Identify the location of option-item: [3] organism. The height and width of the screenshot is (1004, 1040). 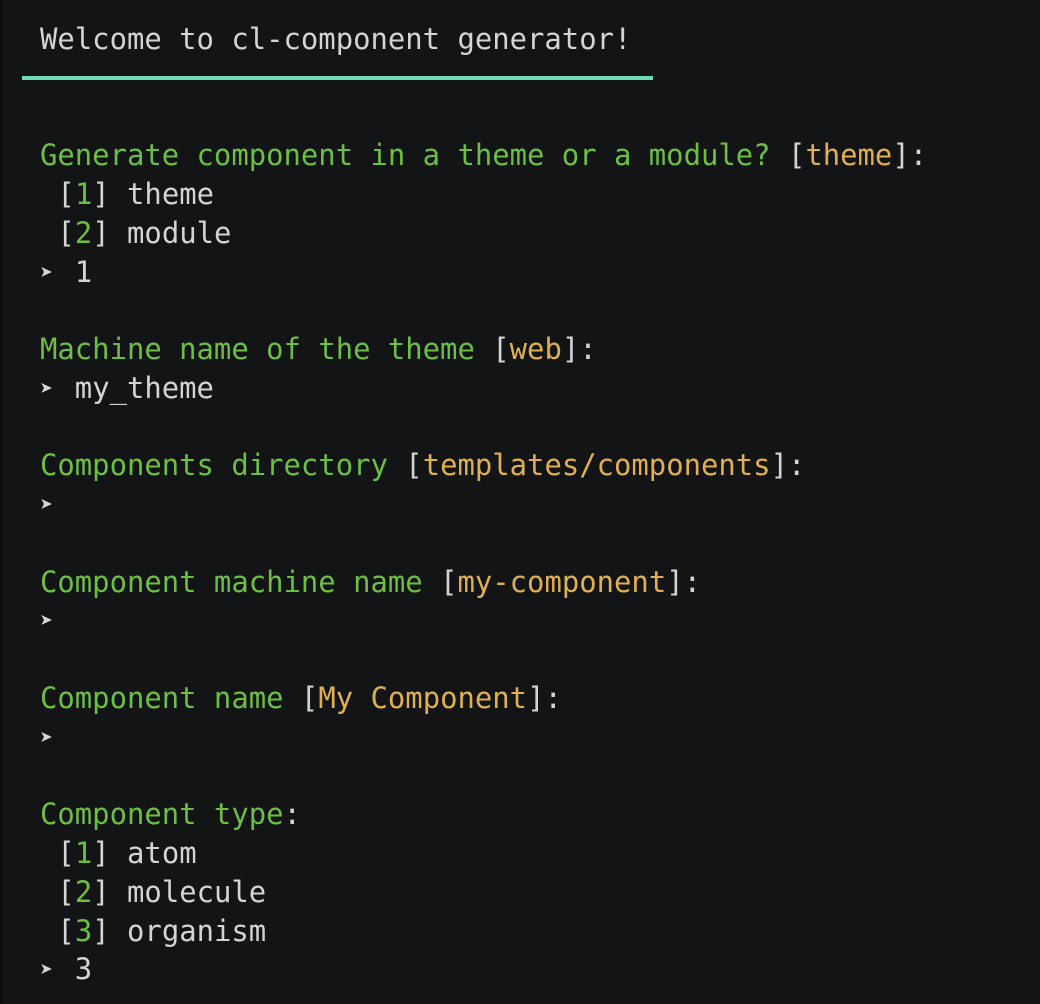
(153, 932).